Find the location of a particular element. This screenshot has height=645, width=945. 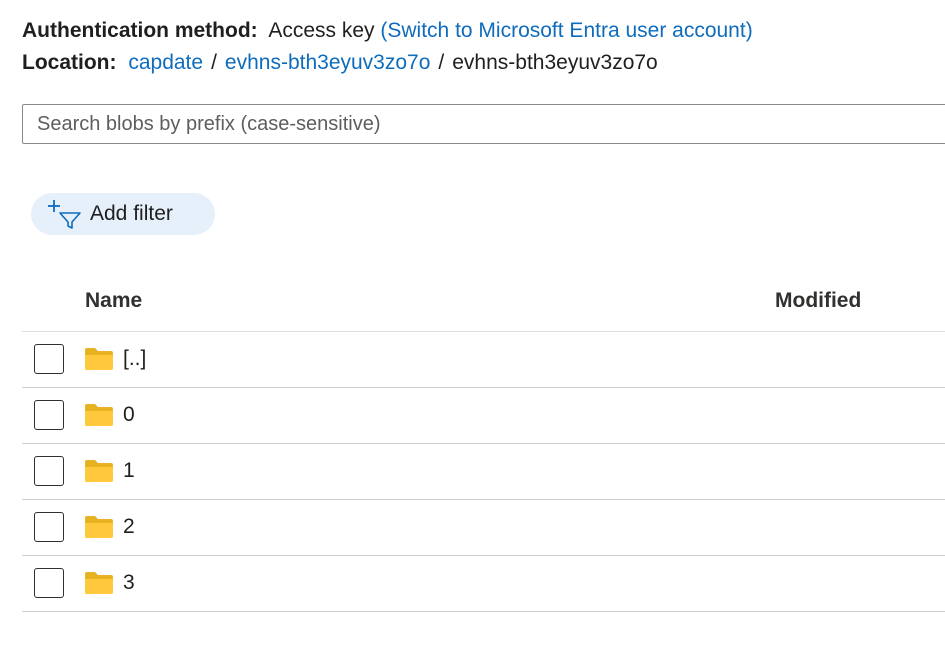

auth-method-label: Authentication method: is located at coordinates (140, 30).